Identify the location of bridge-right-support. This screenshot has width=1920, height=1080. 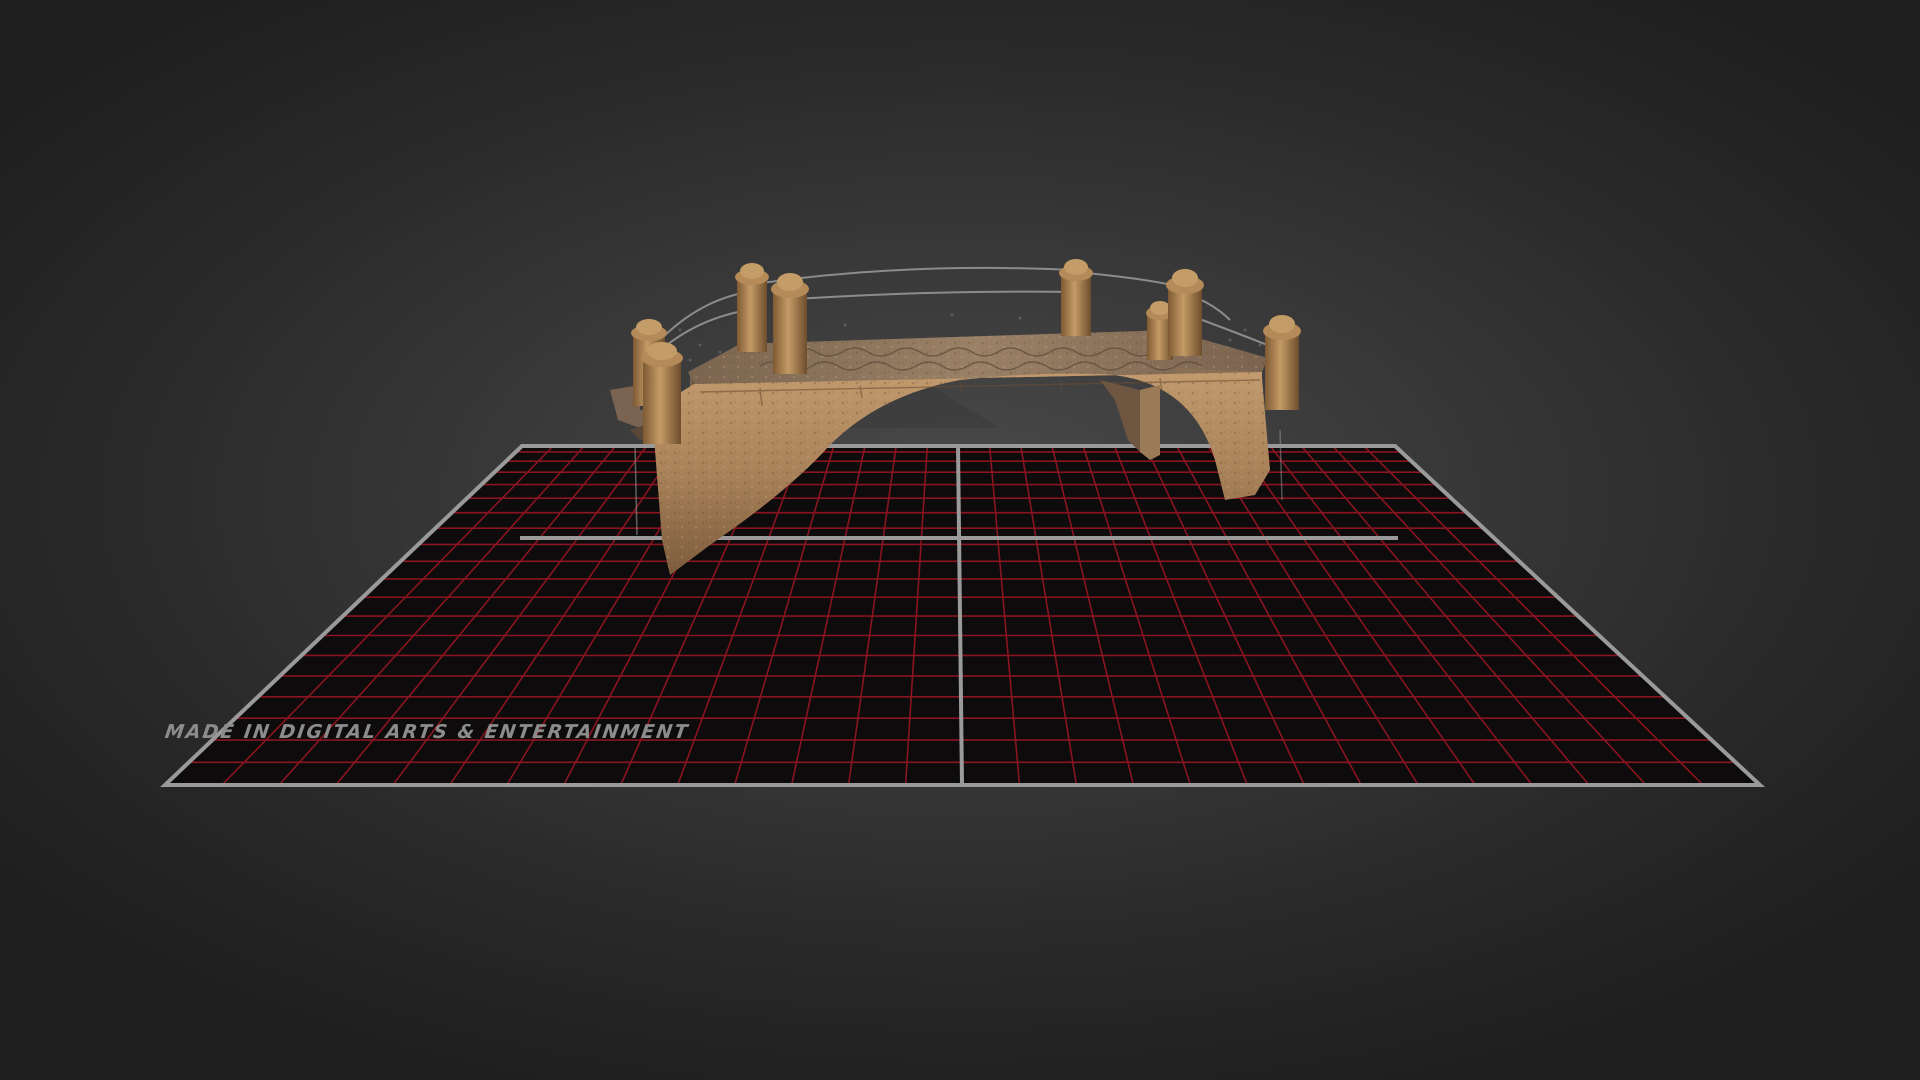
(1150, 422).